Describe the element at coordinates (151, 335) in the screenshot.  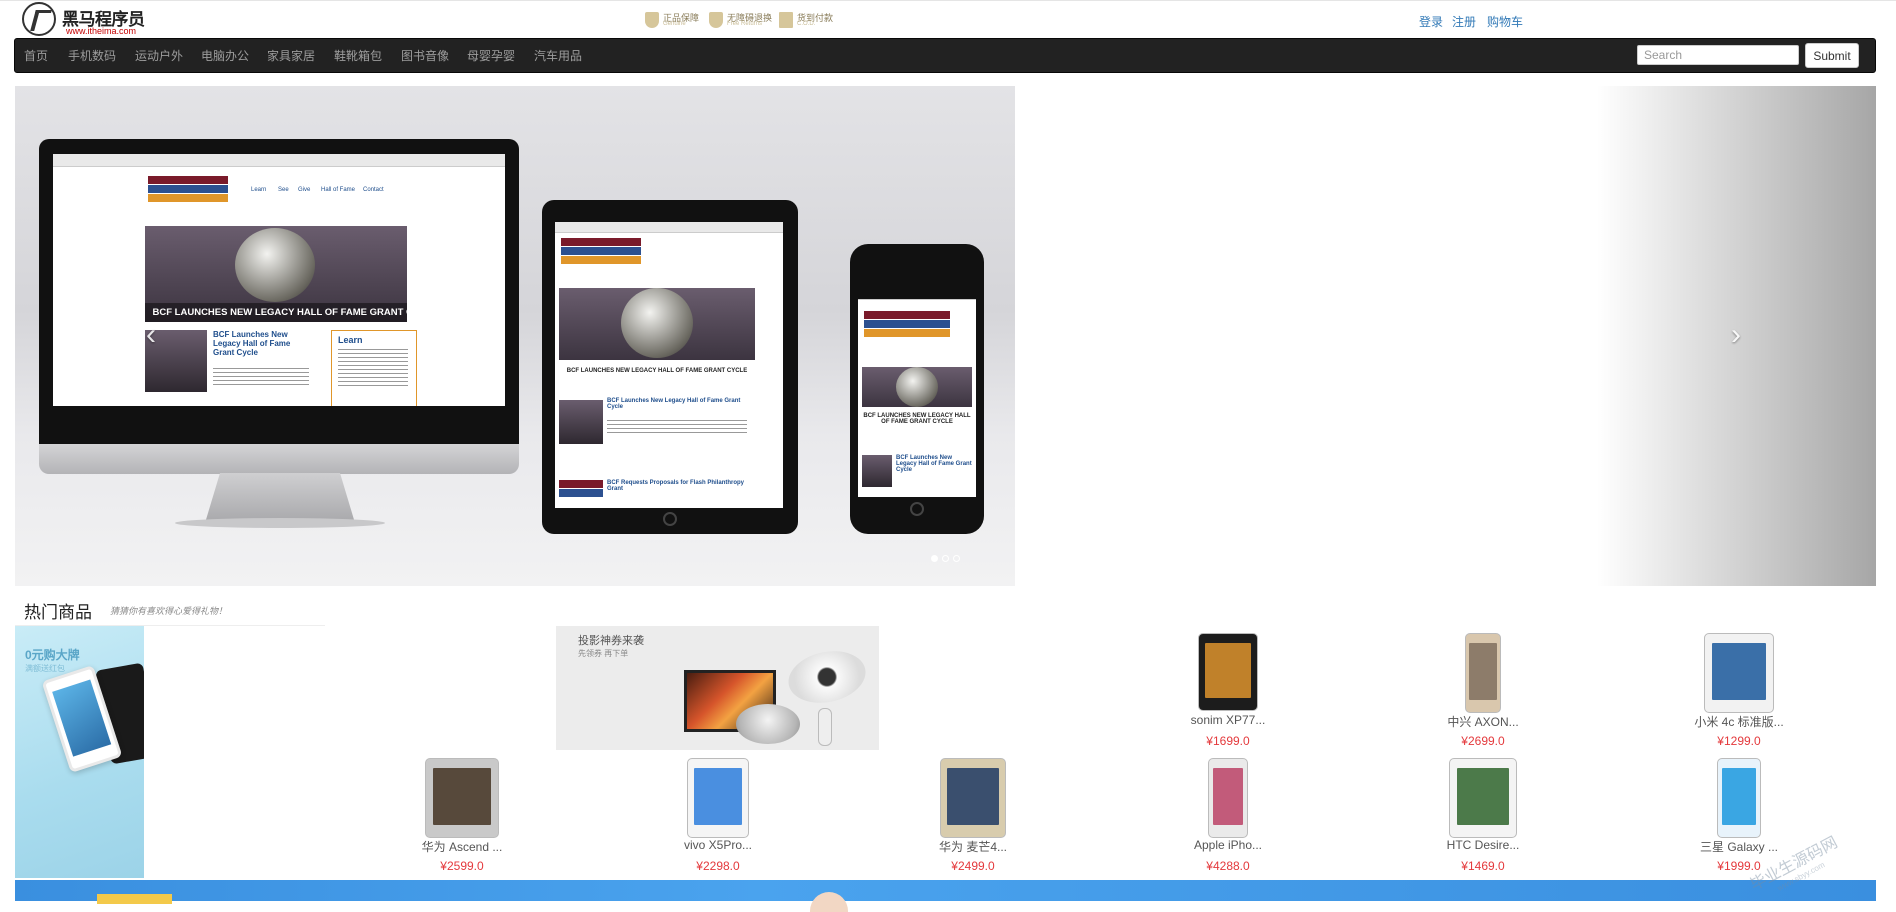
I see `carousel-prev-icon: ‹` at that location.